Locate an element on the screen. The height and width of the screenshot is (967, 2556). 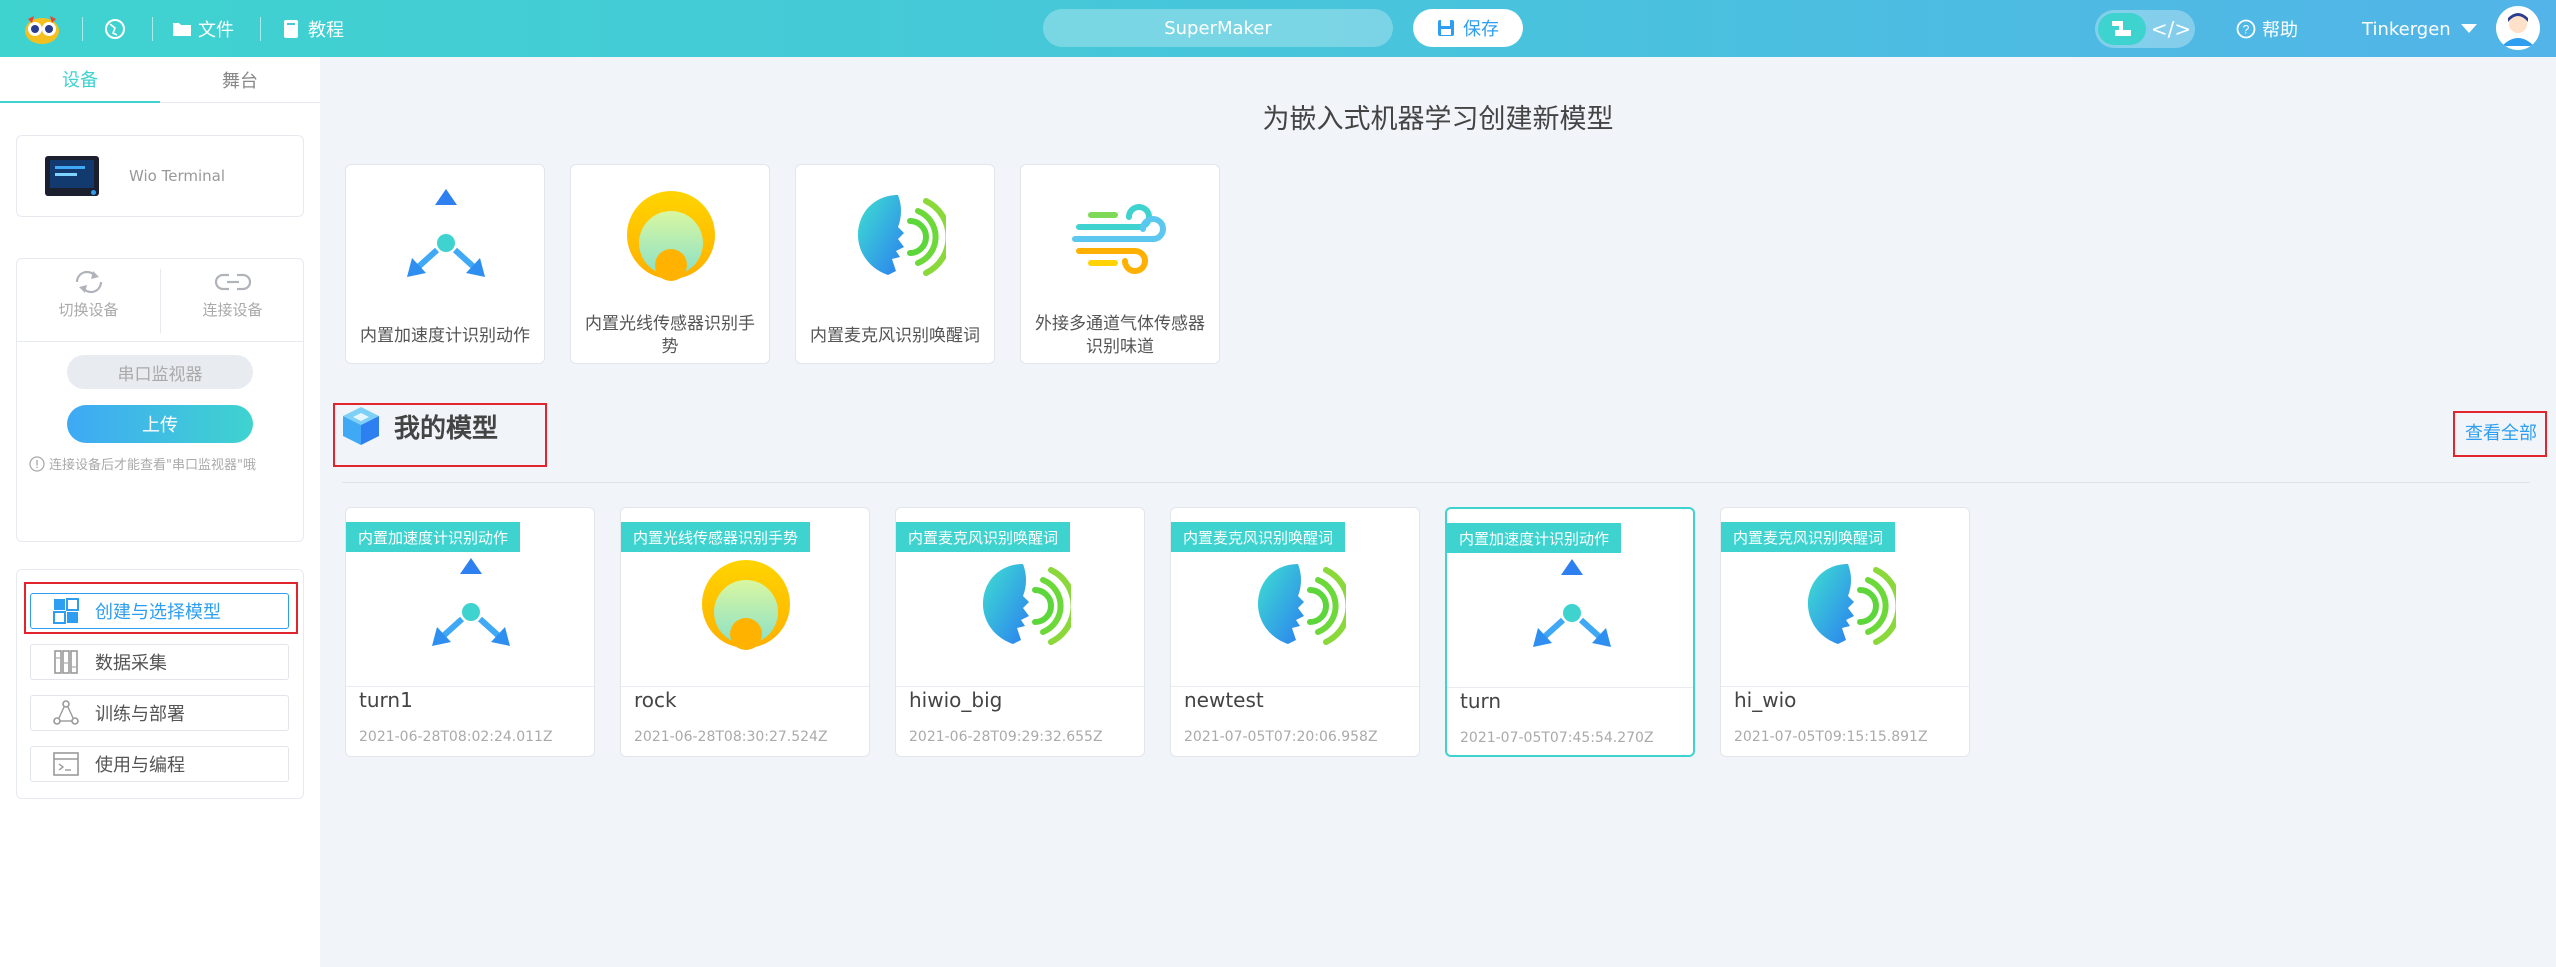
tab-label: 舞台 is located at coordinates (240, 81).